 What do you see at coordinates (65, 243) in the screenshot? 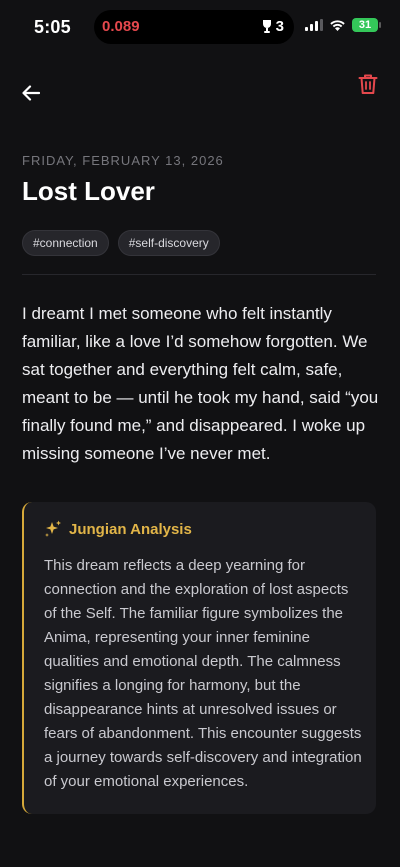
I see `tag-chip: #connection` at bounding box center [65, 243].